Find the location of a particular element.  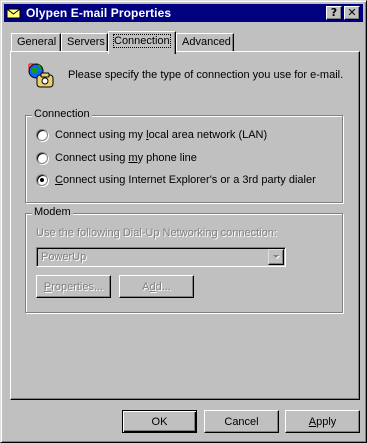

radio-lan-button is located at coordinates (42, 135).